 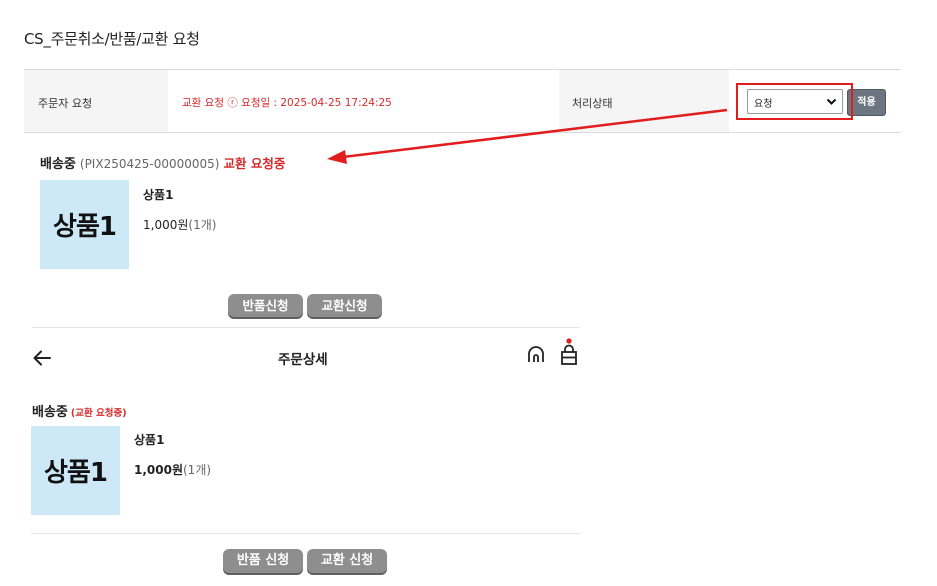 I want to click on exchange-request-button: 교환신청, so click(x=344, y=305).